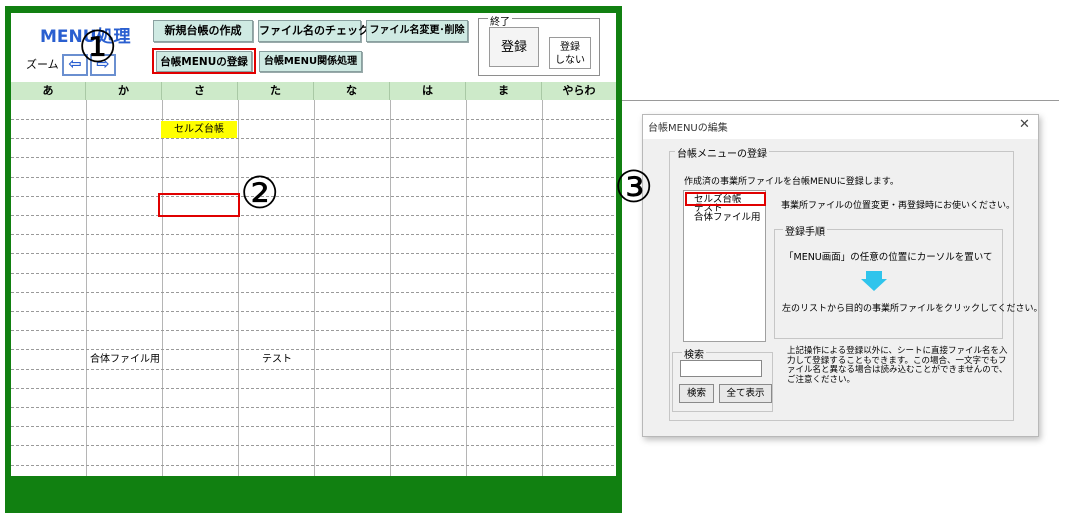 The image size is (1067, 519). Describe the element at coordinates (313, 31) in the screenshot. I see `check-filename-button: ファイル名のチェック` at that location.